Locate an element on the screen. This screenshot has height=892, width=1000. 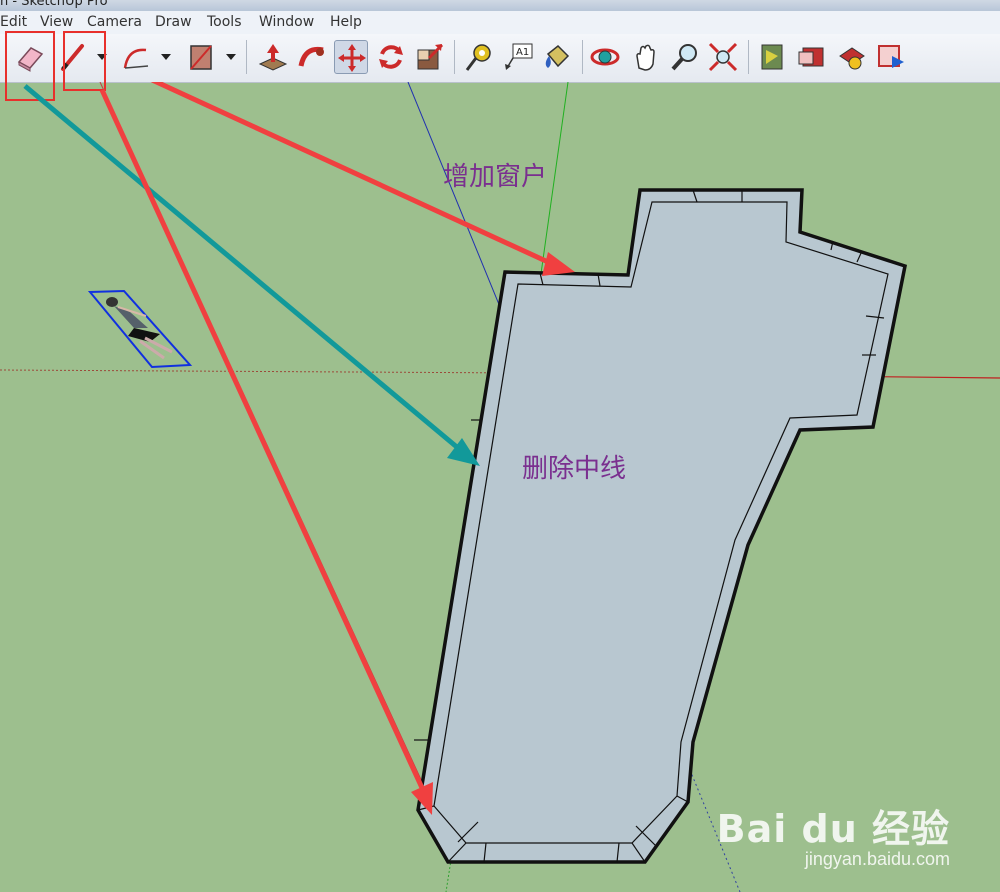
rotate-tool-button is located at coordinates (391, 57).